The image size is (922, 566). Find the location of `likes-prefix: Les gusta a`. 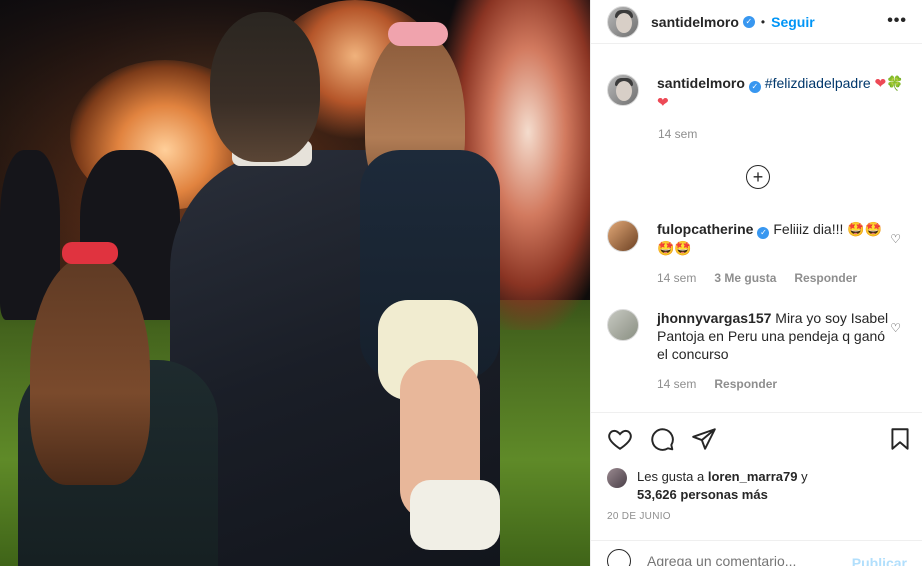

likes-prefix: Les gusta a is located at coordinates (672, 476).